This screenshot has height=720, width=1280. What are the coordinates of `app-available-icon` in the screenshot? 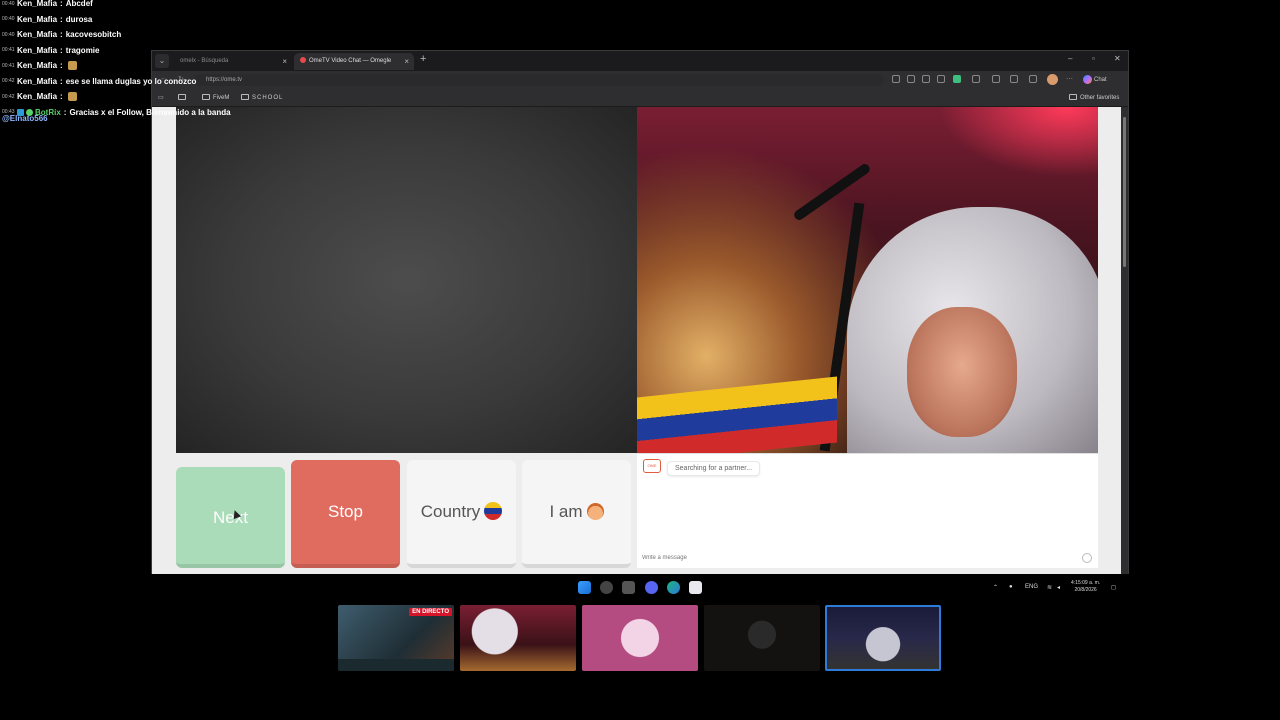 It's located at (926, 79).